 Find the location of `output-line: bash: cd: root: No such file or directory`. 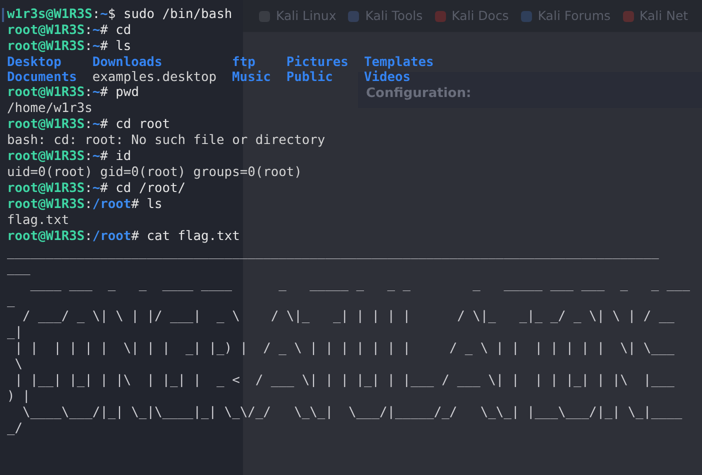

output-line: bash: cd: root: No such file or directory is located at coordinates (166, 141).